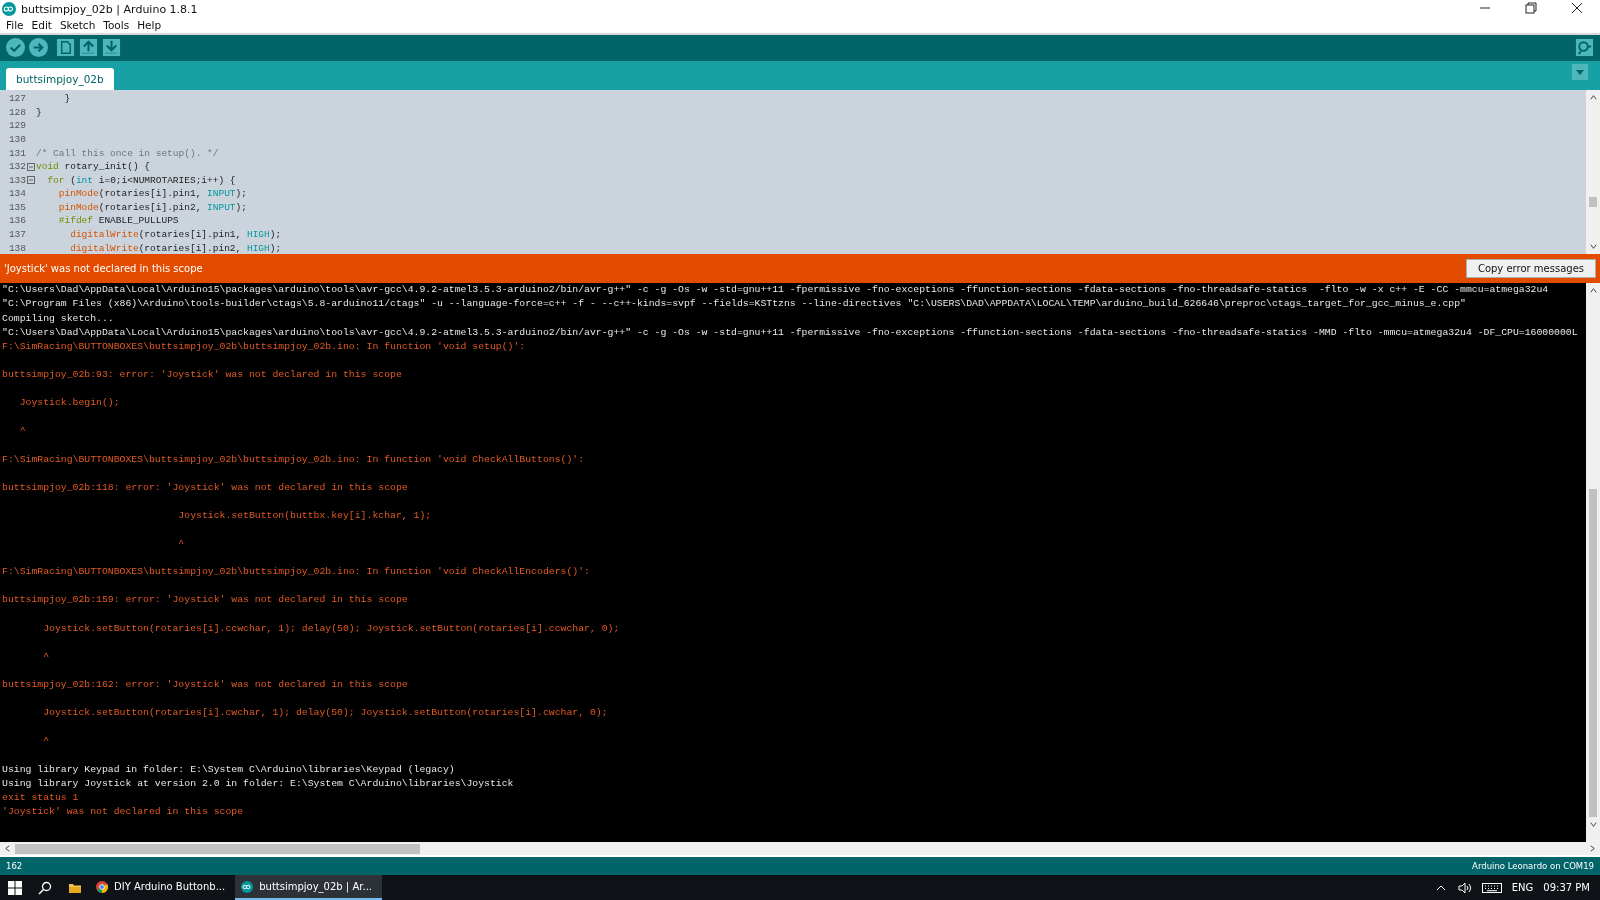 The width and height of the screenshot is (1600, 900). Describe the element at coordinates (790, 332) in the screenshot. I see `console-line: "C:\Users\Dad\AppData\Local\Arduino15\packages\arduino\tools\avr-gcc\4.9.2-atmel3.5.3-arduino2/bin/avr-g++" -c -g -Os -w -std=gnu++11 -fpermissive -fno-exceptions -ffunction-sections -fdata-sections -fno-threadsafe-statics -MMD -flto -mmcu=atmega32u4 -DF_CPU=16000000L` at that location.